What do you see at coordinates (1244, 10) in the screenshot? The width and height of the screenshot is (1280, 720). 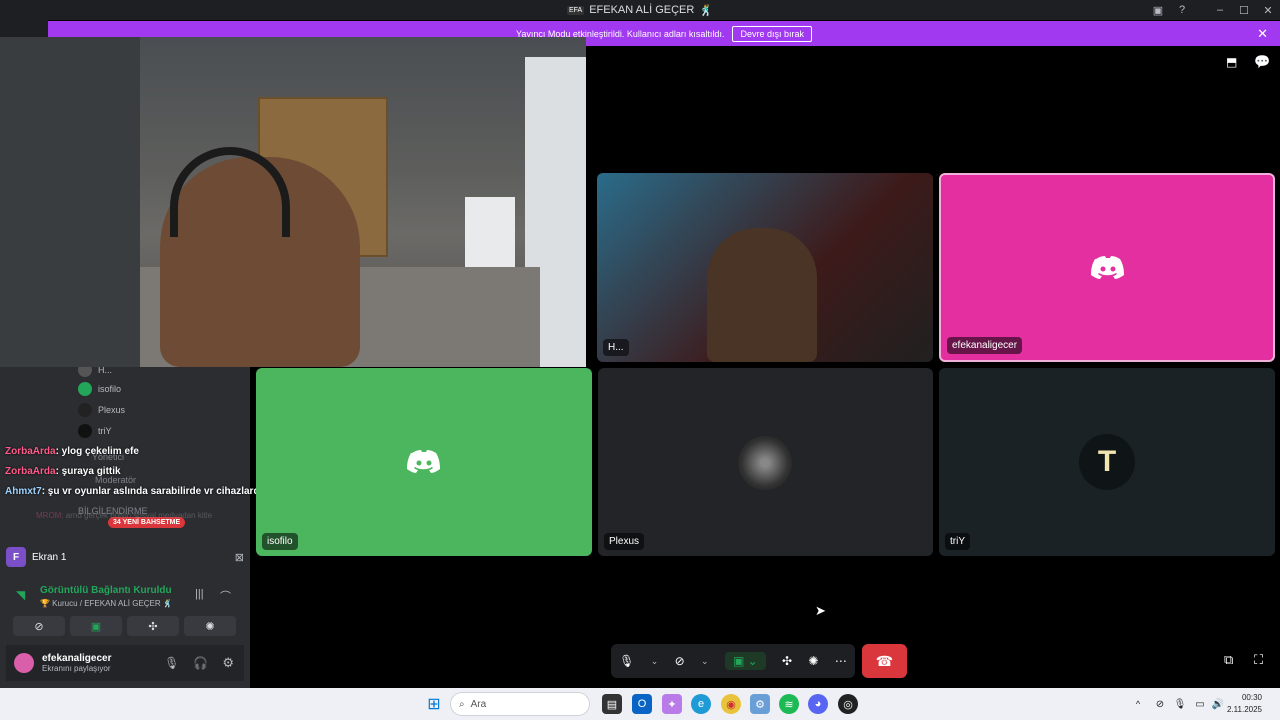 I see `maximize-button: ☐` at bounding box center [1244, 10].